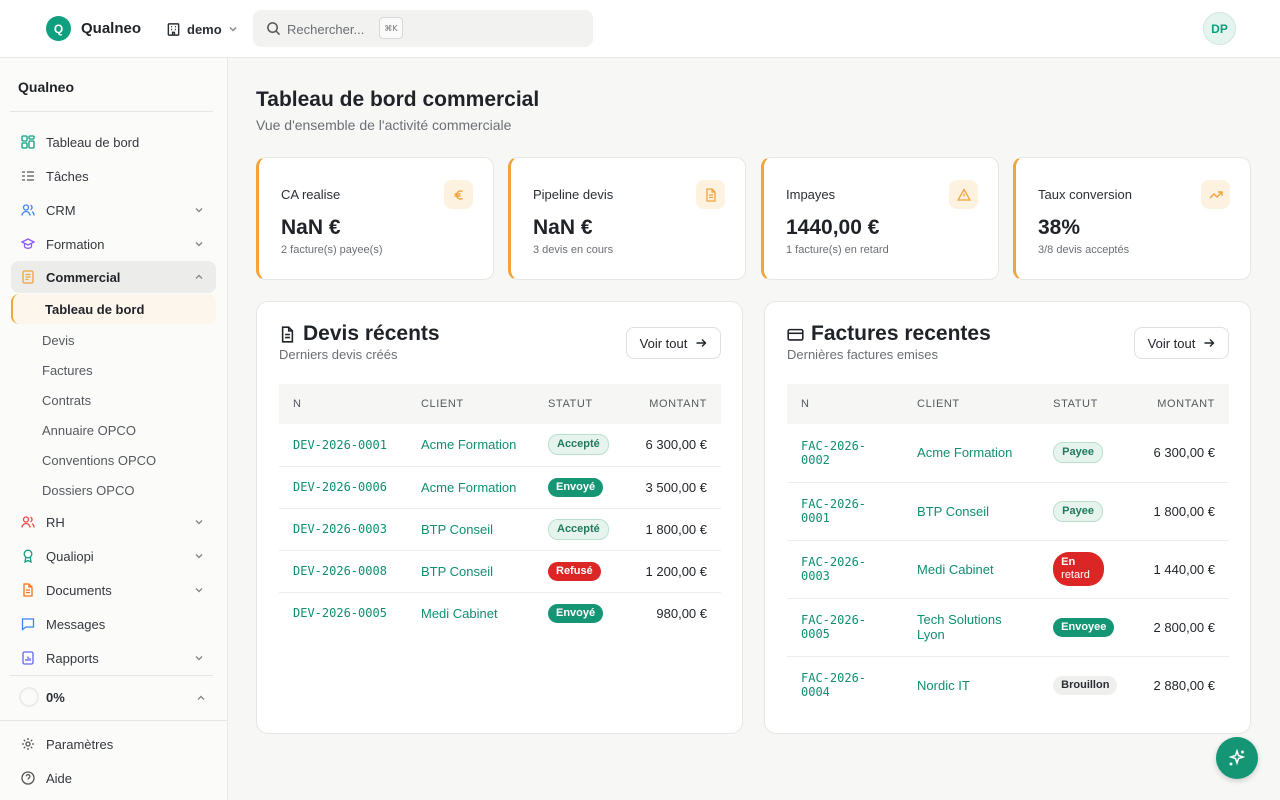 This screenshot has height=800, width=1280. Describe the element at coordinates (201, 697) in the screenshot. I see `chevron-up-icon` at that location.